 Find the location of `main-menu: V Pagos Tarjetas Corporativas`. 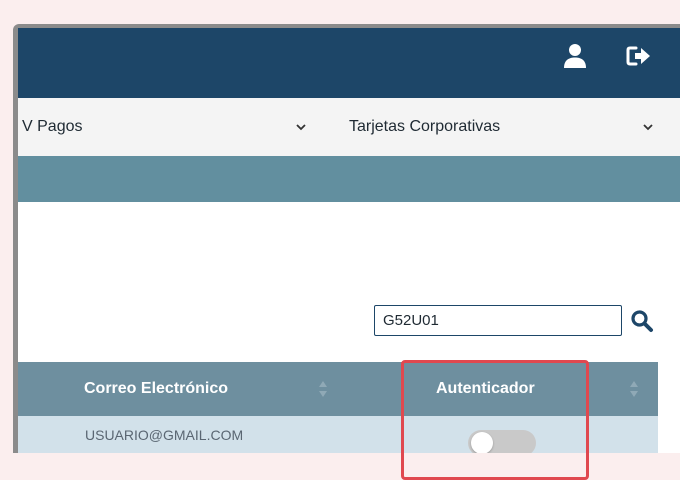

main-menu: V Pagos Tarjetas Corporativas is located at coordinates (349, 127).